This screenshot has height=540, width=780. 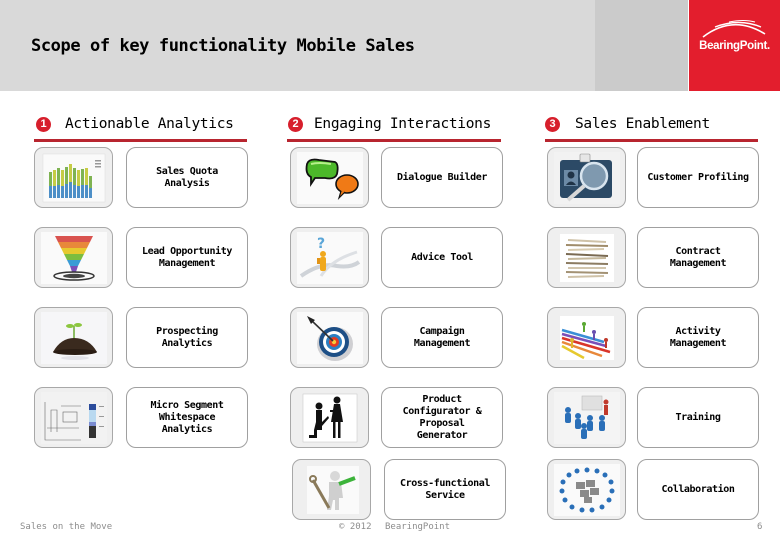 I want to click on feature-label: Cross-functional Service, so click(x=445, y=489).